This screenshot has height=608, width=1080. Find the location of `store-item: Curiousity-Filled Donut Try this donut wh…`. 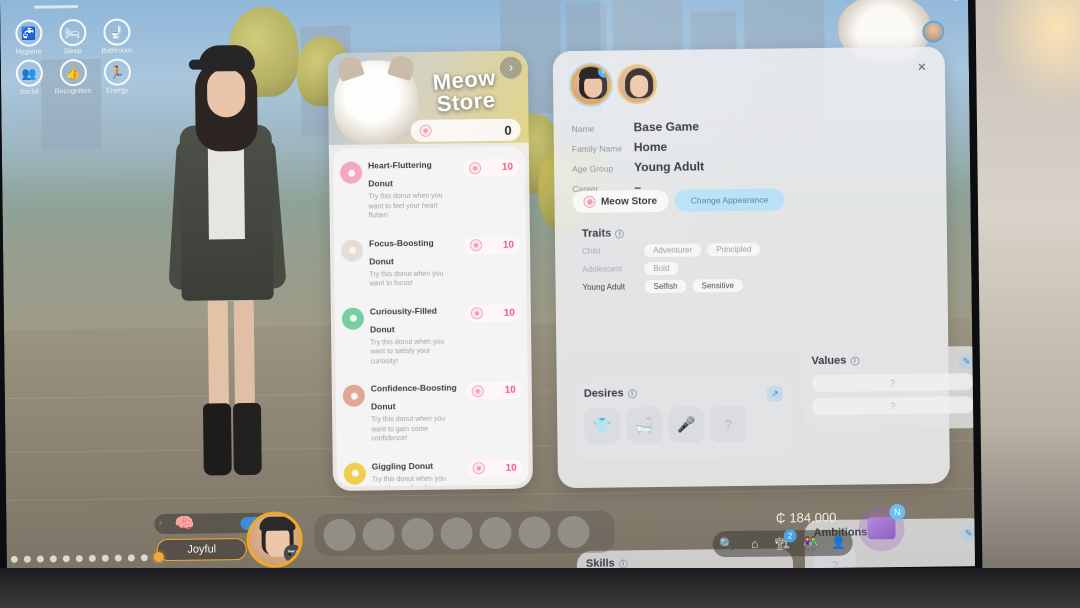

store-item: Curiousity-Filled Donut Try this donut wh… is located at coordinates (431, 332).